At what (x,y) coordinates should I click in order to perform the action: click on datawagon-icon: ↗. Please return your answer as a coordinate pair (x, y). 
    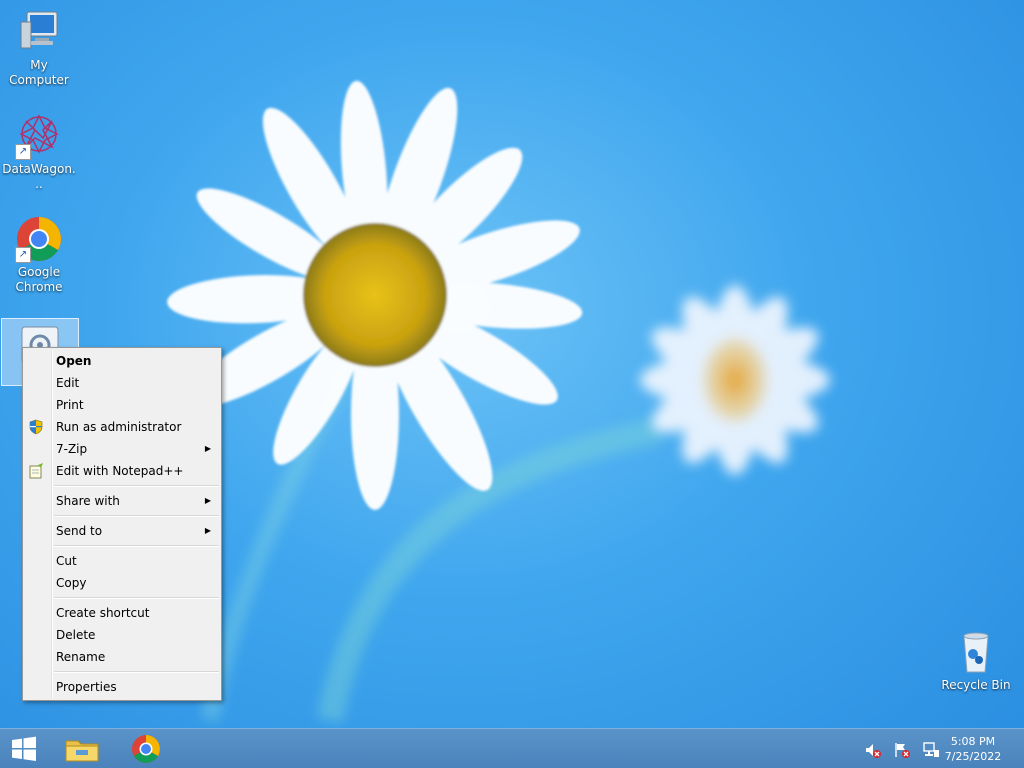
    Looking at the image, I should click on (39, 136).